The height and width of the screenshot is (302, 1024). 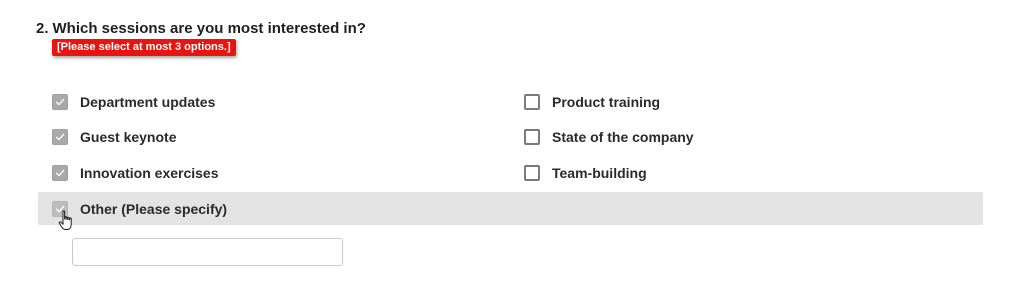 I want to click on option-team-building: Team-building, so click(x=585, y=173).